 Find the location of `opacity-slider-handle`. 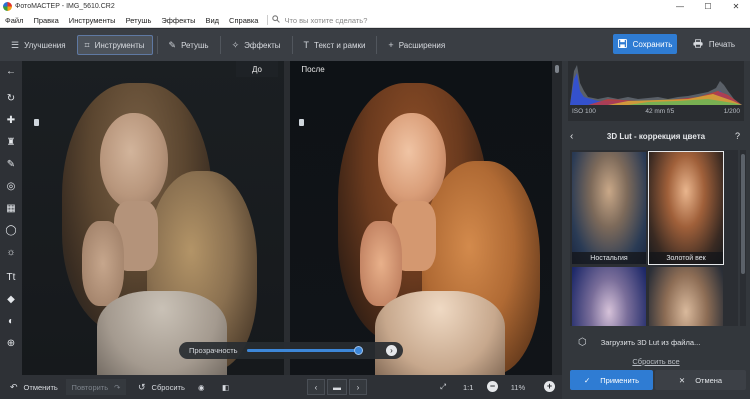

opacity-slider-handle is located at coordinates (358, 350).